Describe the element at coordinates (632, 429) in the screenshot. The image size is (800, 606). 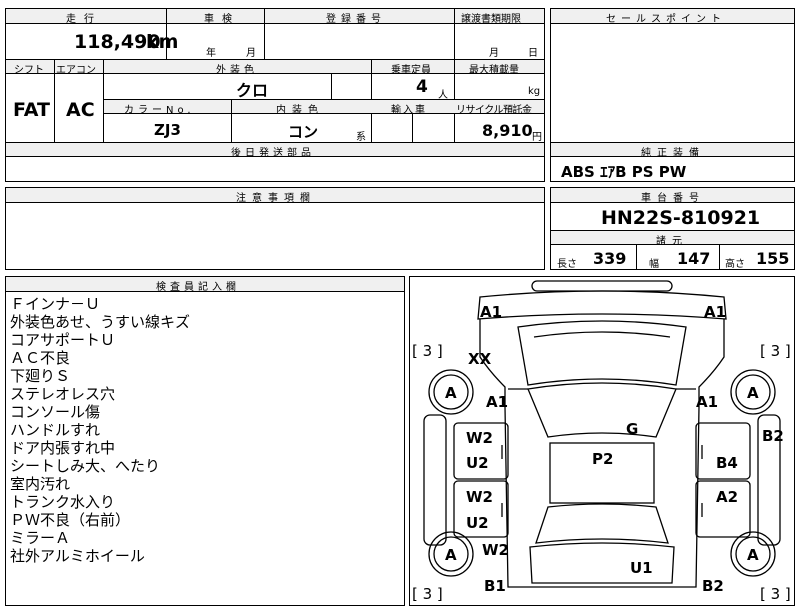
I see `mark-windshield: G` at that location.